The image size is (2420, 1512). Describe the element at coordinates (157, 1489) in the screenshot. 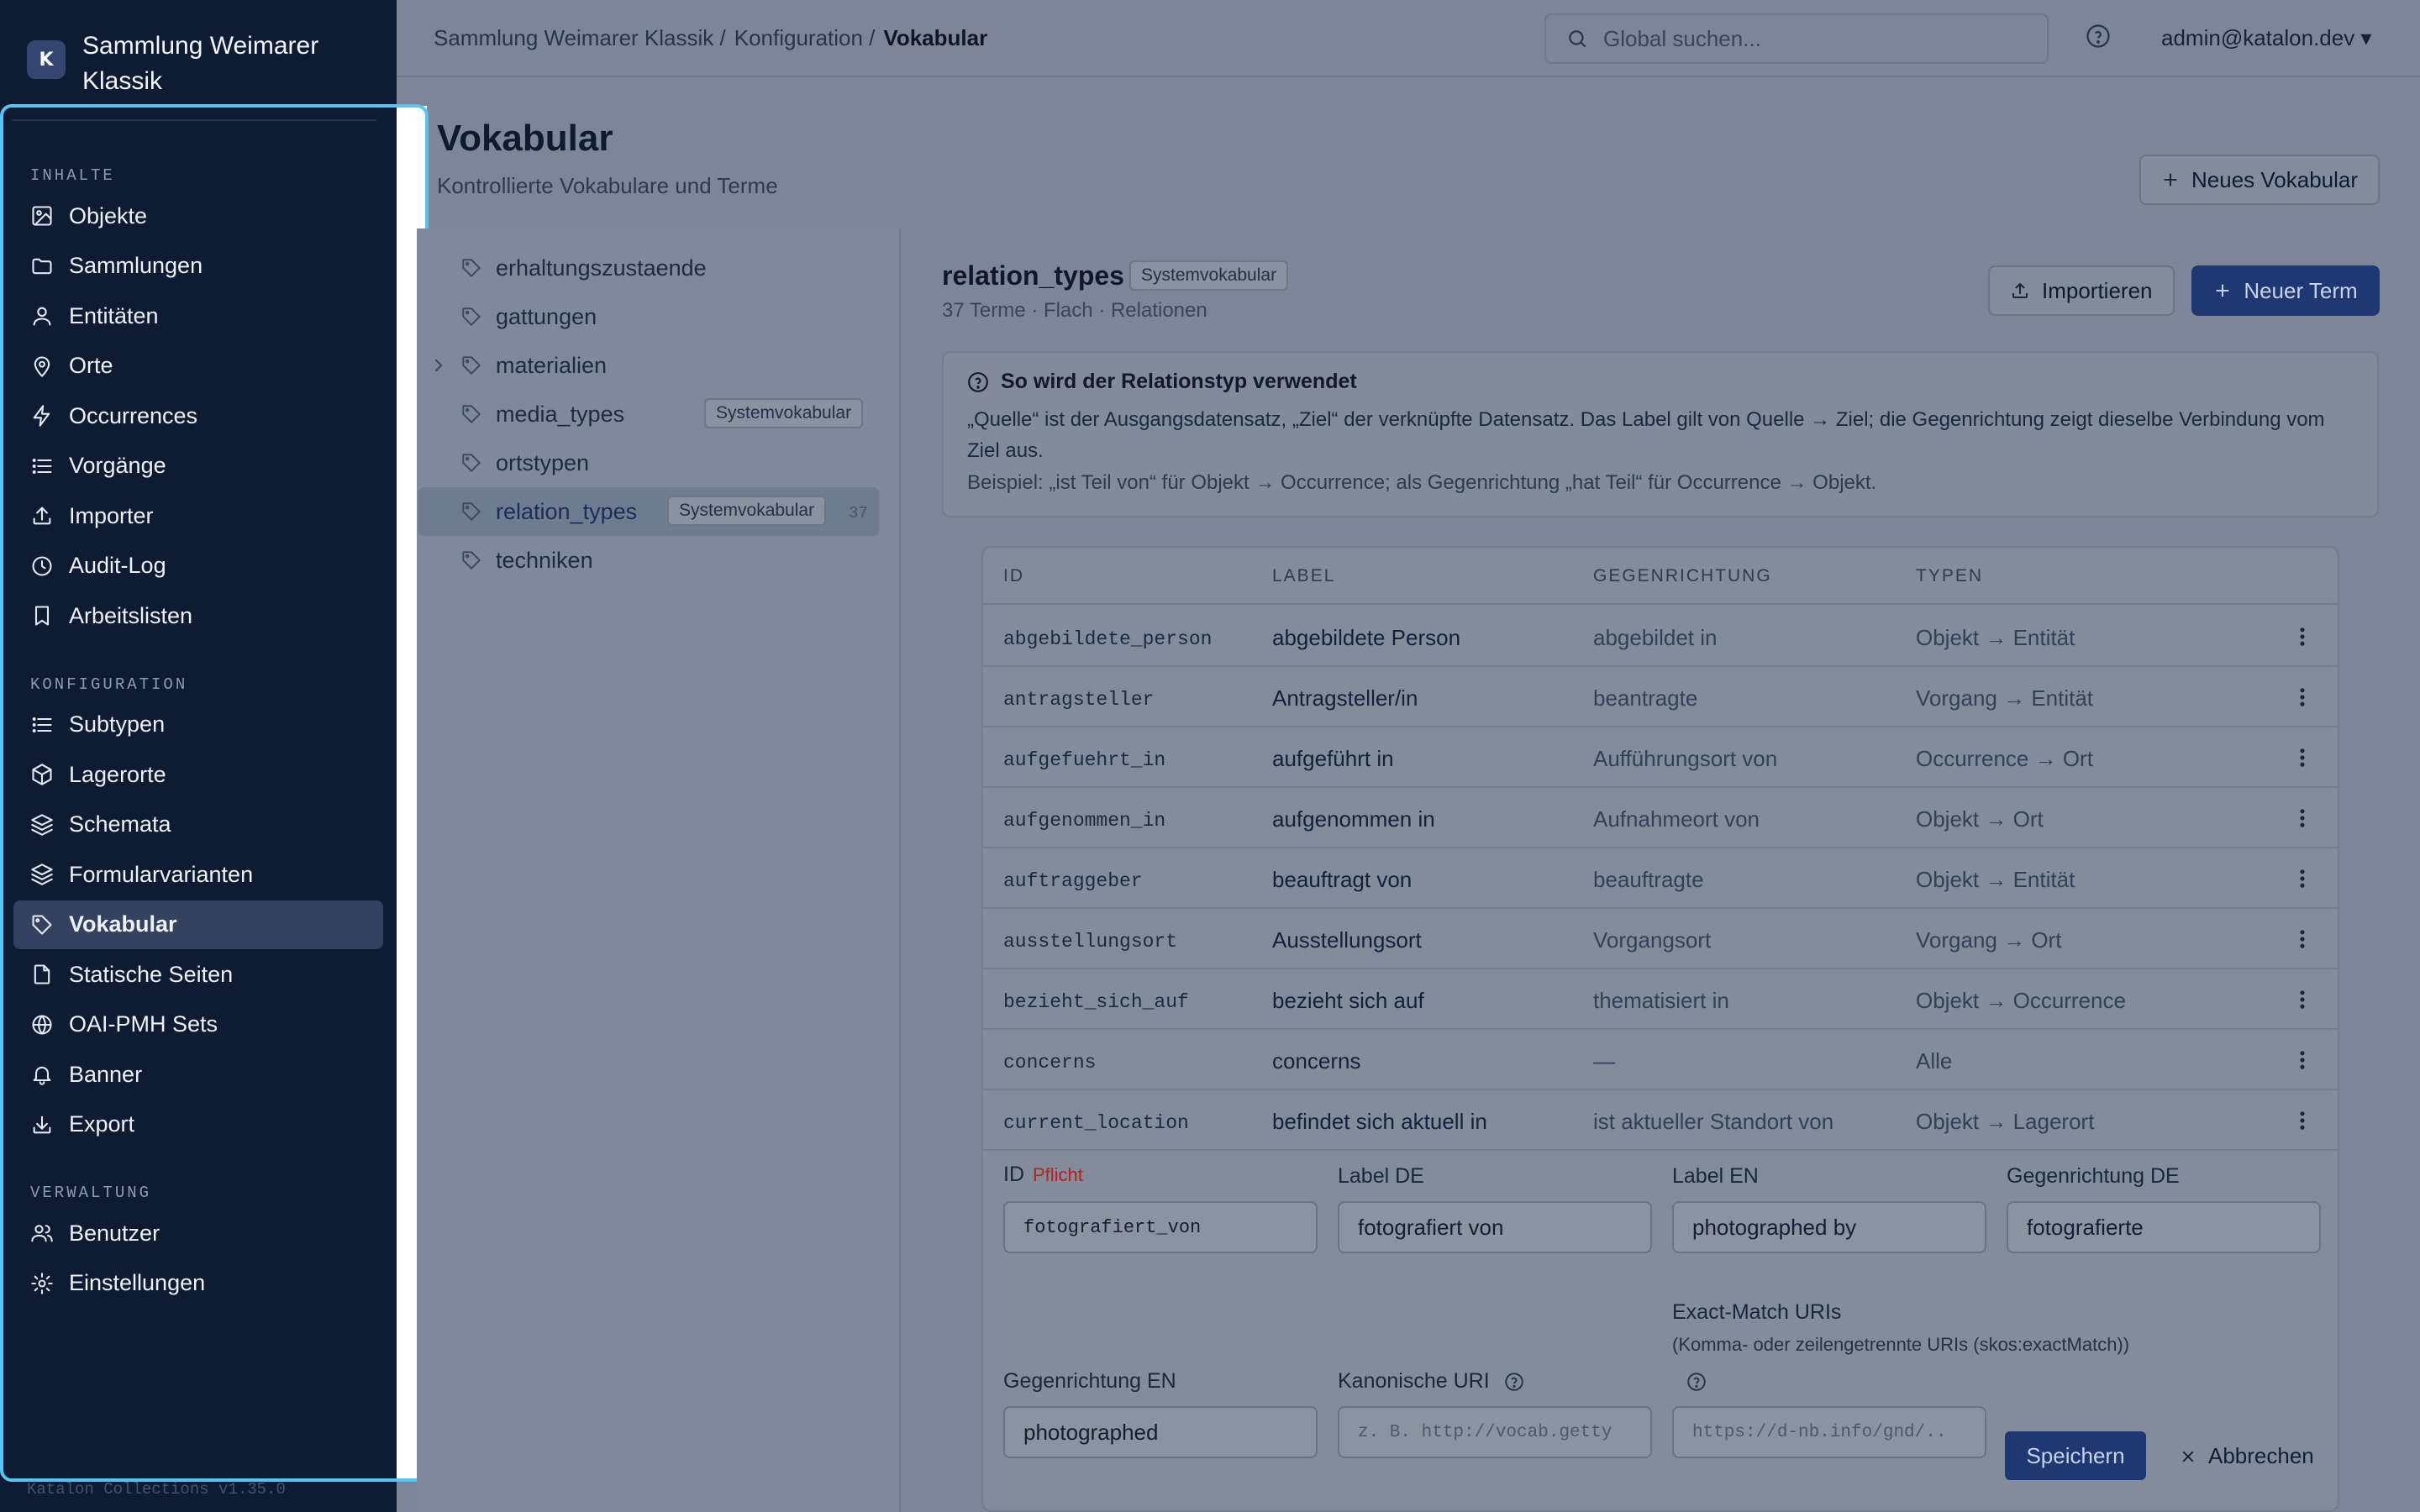

I see `app-version: Katalon Collections v1.35.0` at that location.